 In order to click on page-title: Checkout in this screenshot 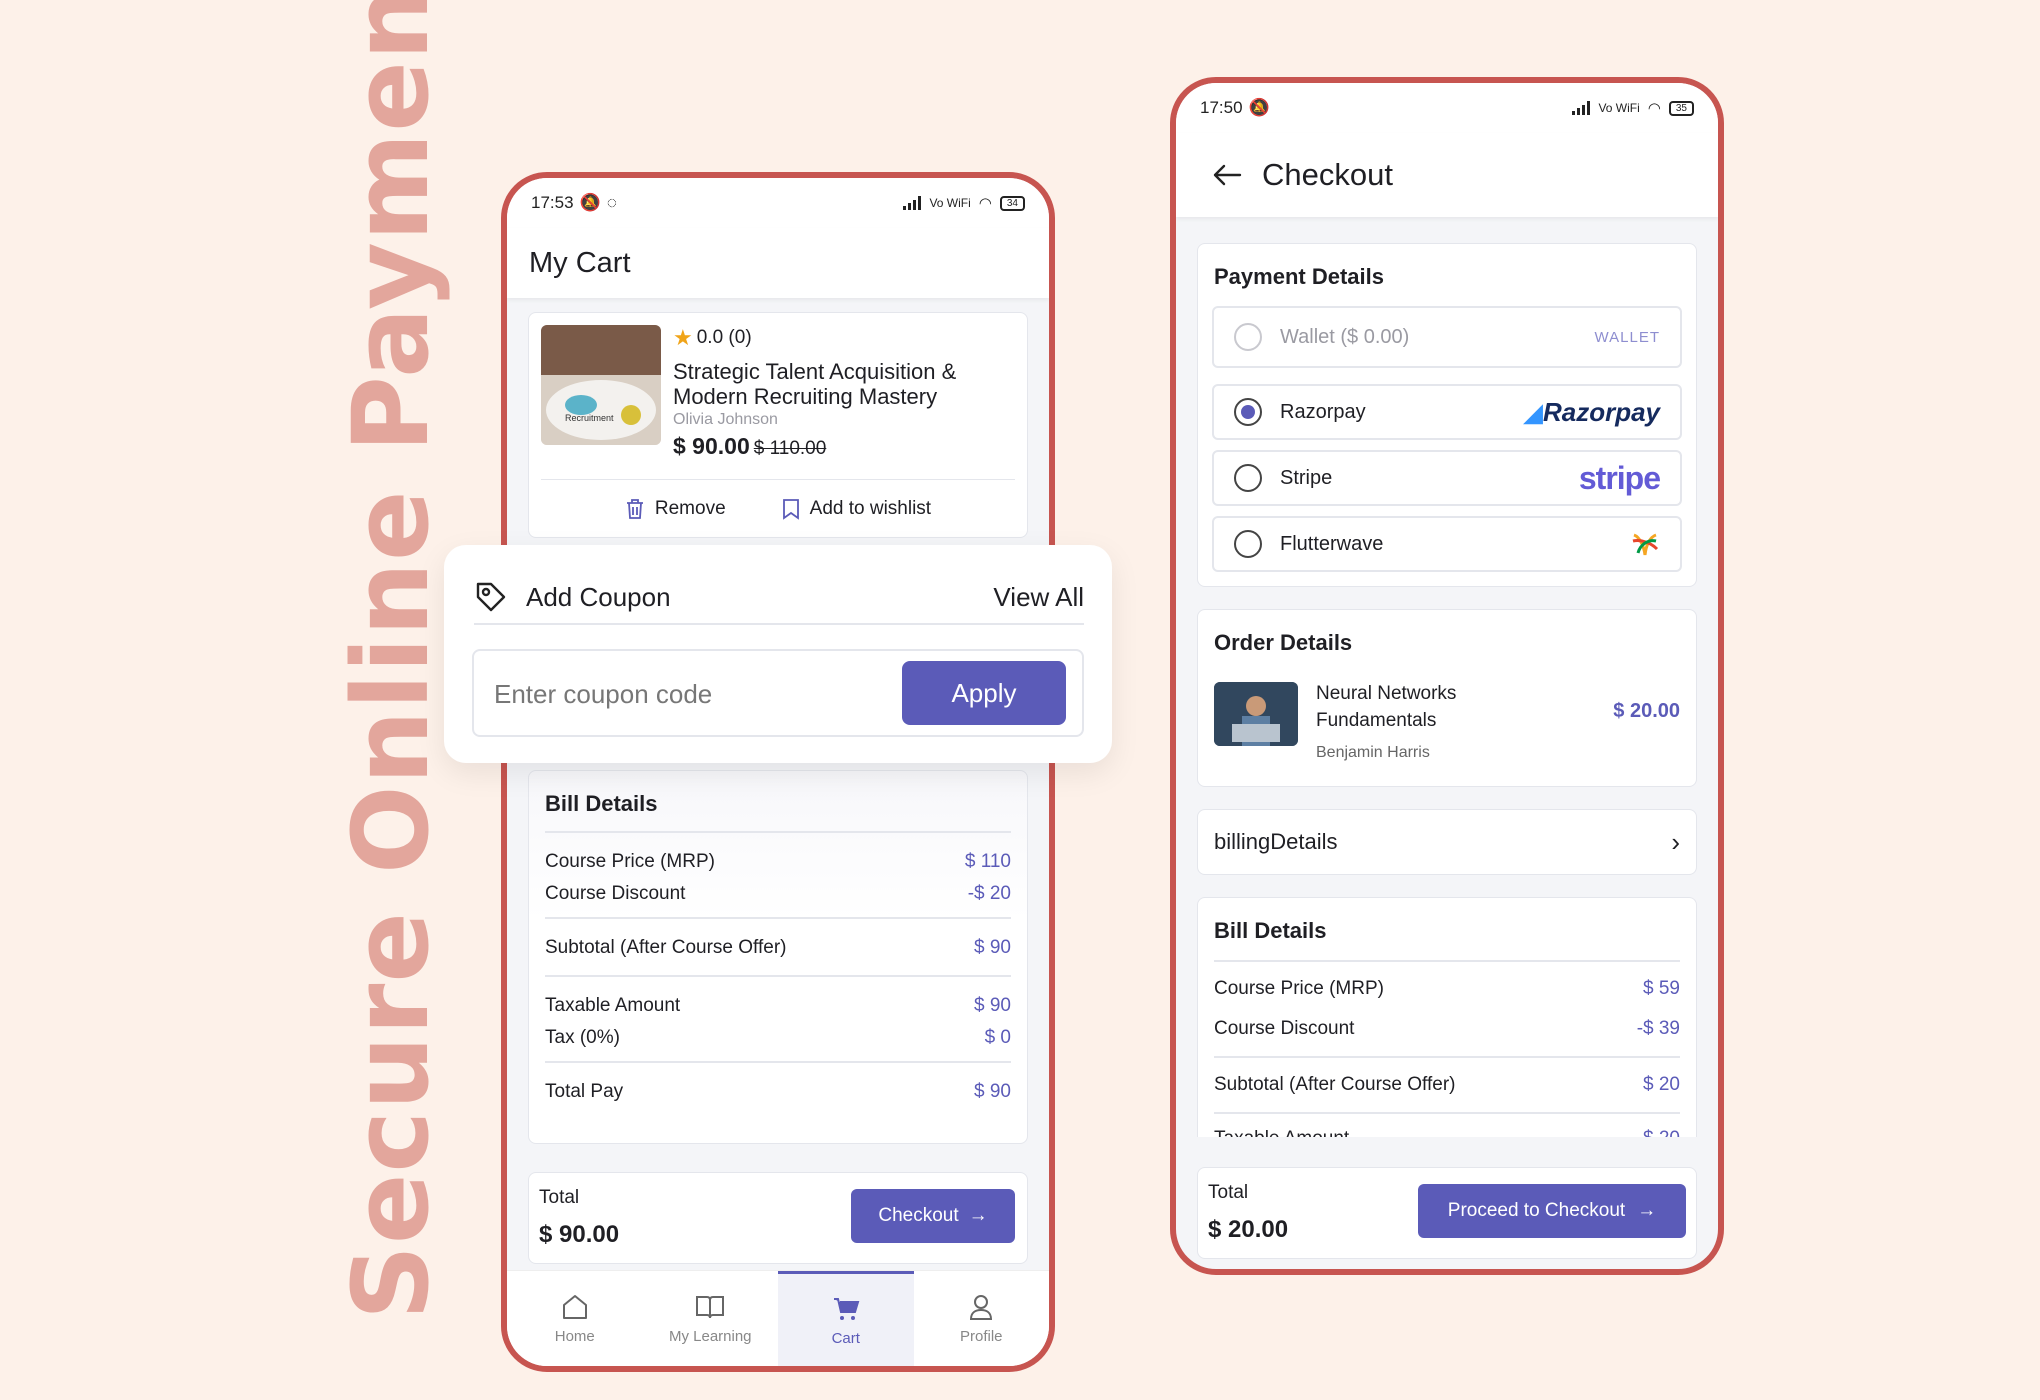, I will do `click(1327, 174)`.